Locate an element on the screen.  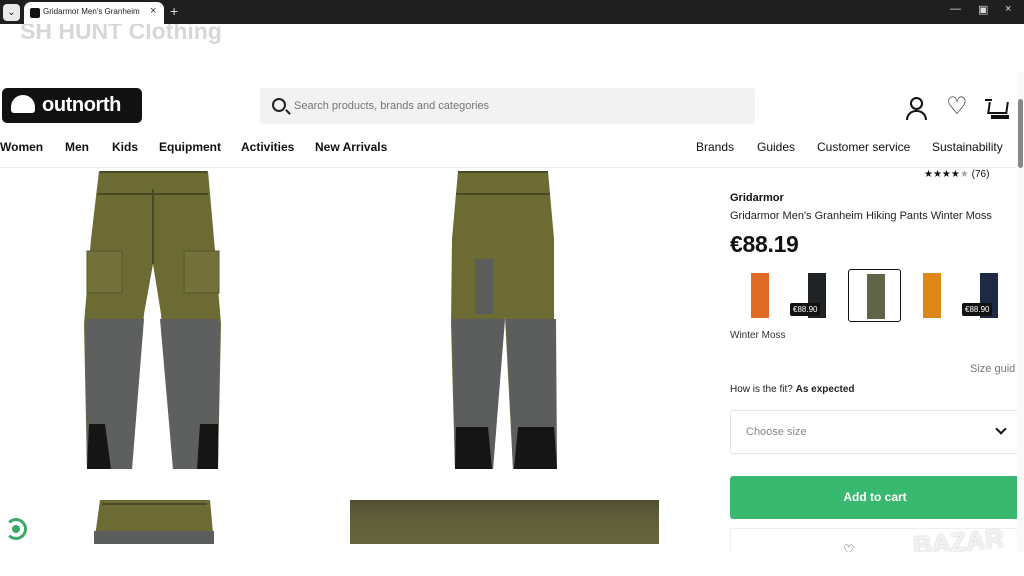
nav-men: Men is located at coordinates (77, 147).